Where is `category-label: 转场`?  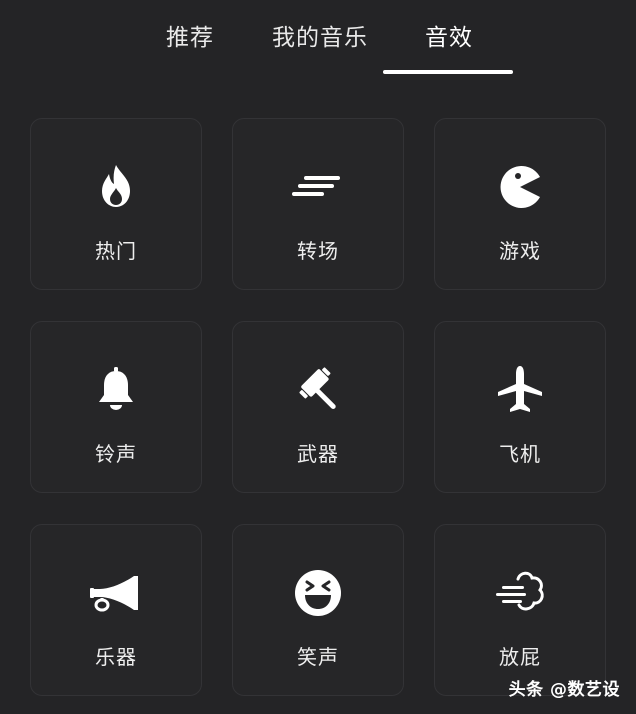
category-label: 转场 is located at coordinates (318, 251).